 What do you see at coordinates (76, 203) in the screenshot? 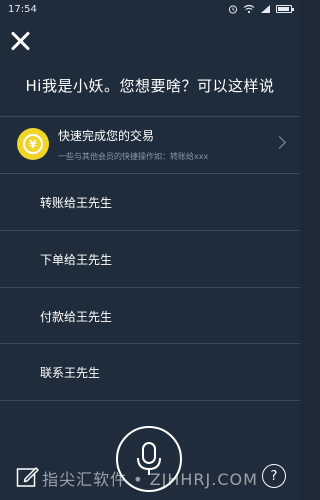
I see `command-label: 转账给王先生` at bounding box center [76, 203].